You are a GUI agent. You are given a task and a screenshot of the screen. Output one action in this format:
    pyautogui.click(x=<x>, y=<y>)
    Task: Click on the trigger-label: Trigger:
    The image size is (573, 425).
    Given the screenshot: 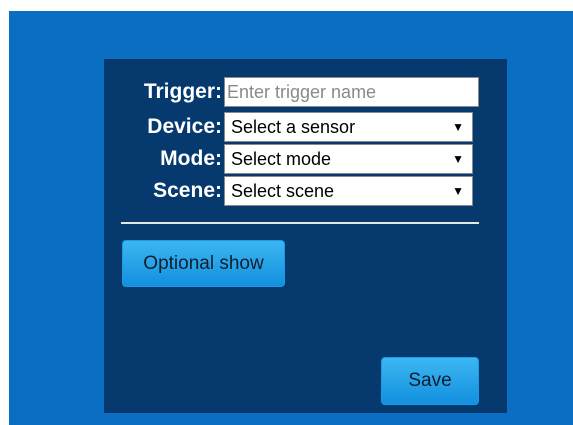 What is the action you would take?
    pyautogui.click(x=182, y=91)
    